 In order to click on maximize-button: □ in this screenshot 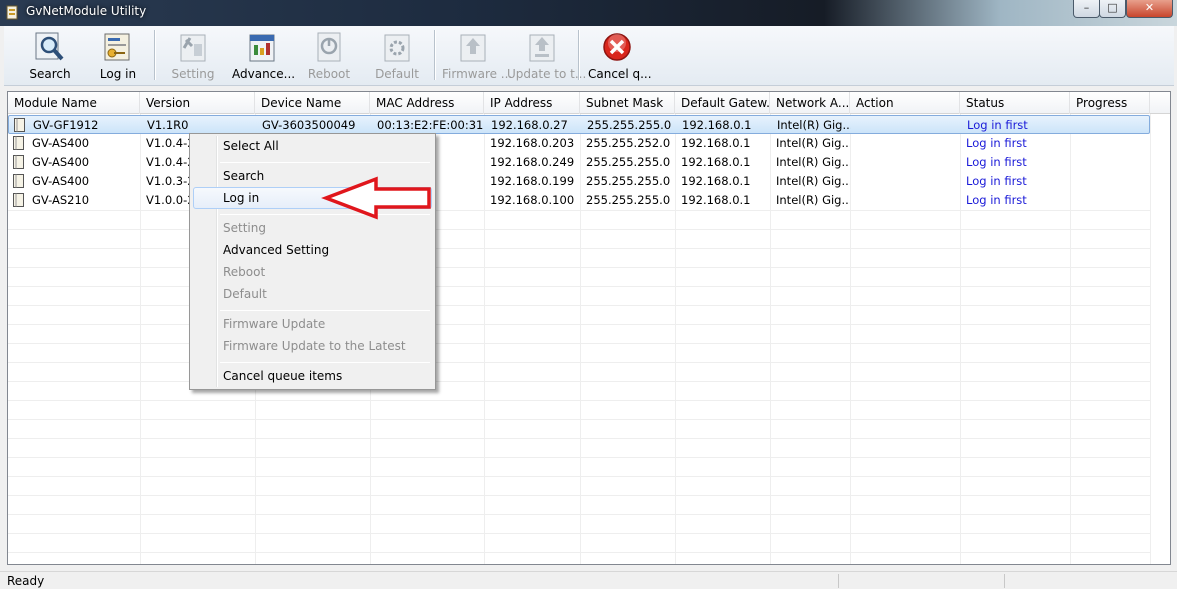, I will do `click(1112, 9)`.